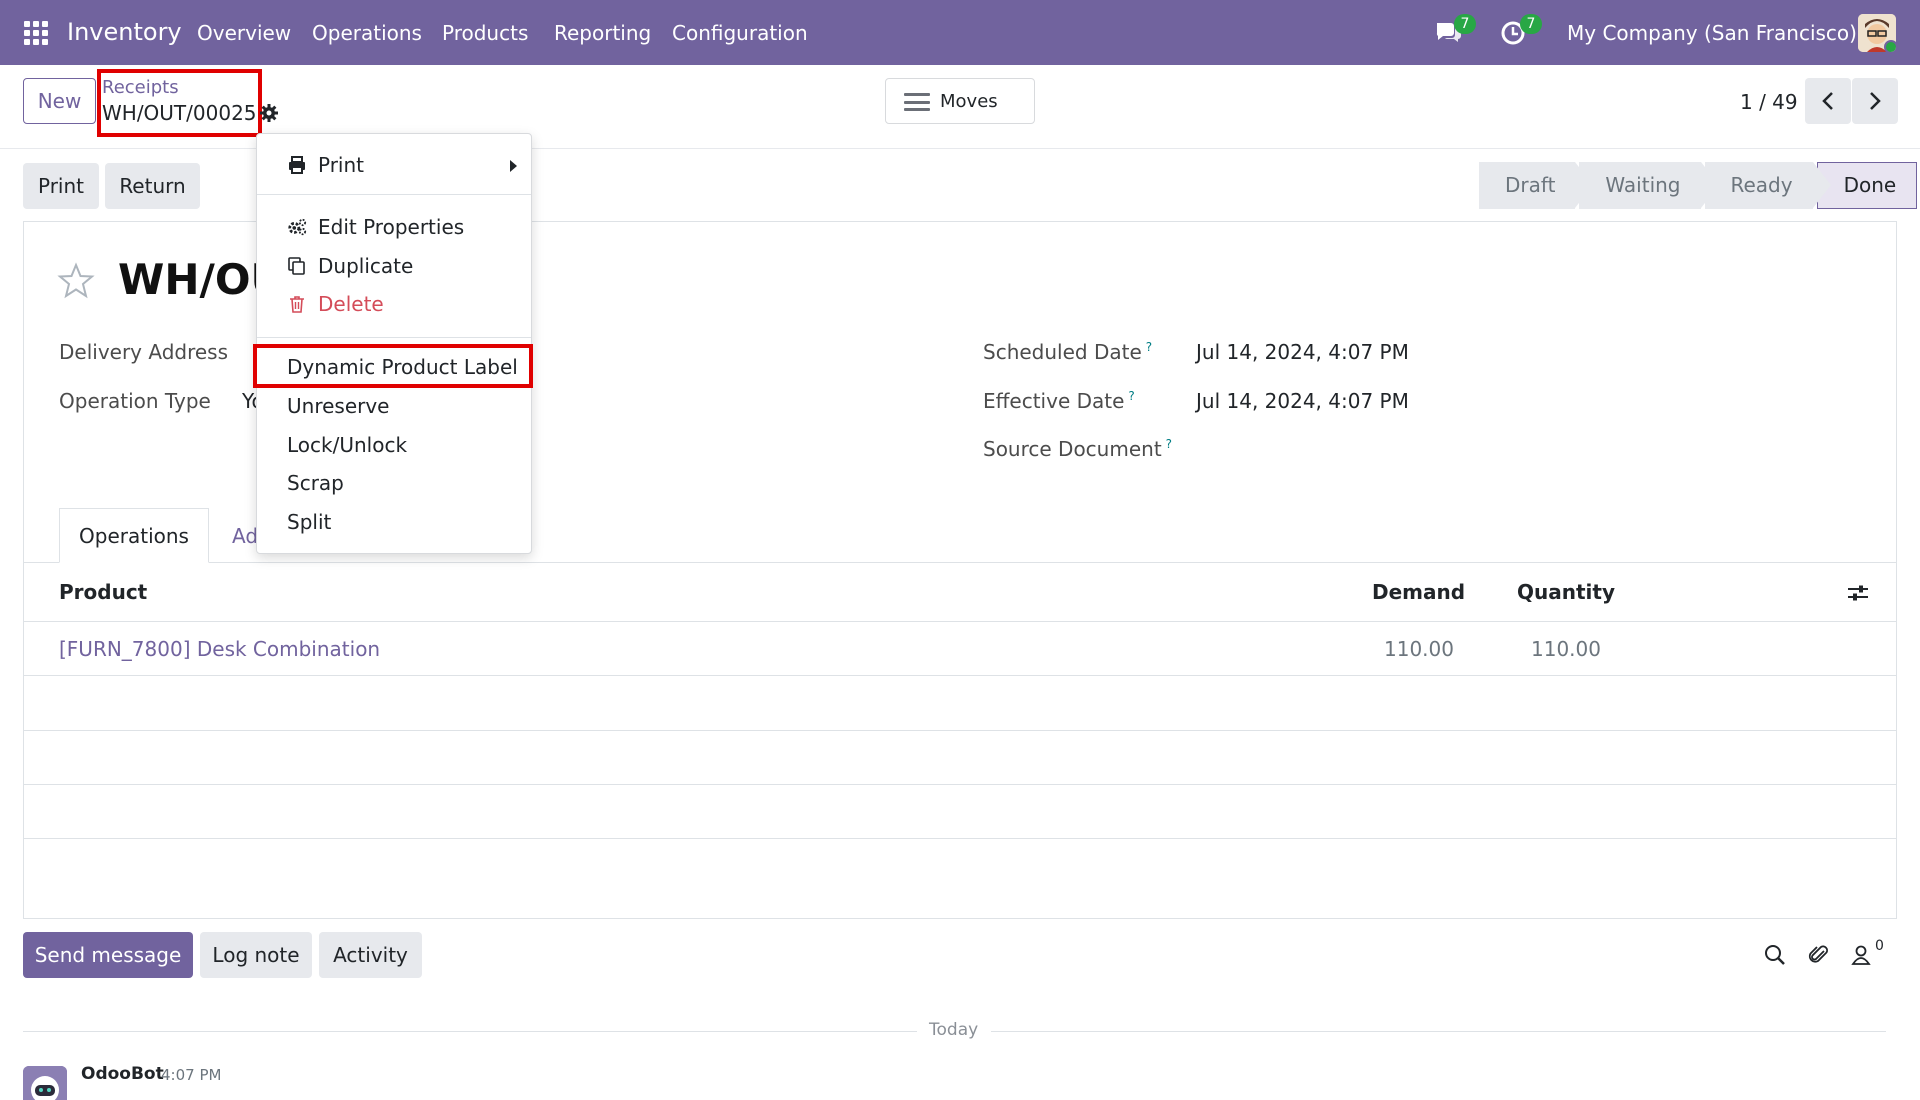 This screenshot has height=1100, width=1920. I want to click on dynamic-product-label-highlight, so click(393, 366).